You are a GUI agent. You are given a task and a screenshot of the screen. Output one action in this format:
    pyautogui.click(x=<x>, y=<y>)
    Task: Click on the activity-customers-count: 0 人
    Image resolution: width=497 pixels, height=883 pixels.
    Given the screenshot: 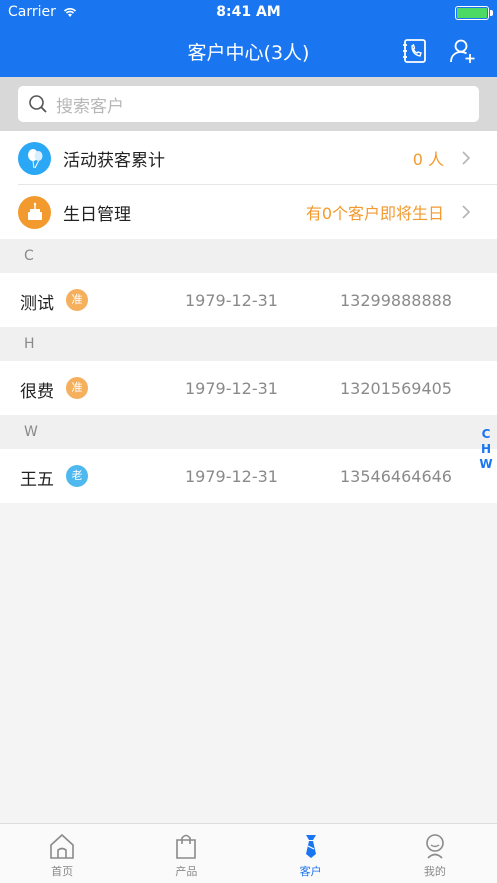 What is the action you would take?
    pyautogui.click(x=428, y=159)
    